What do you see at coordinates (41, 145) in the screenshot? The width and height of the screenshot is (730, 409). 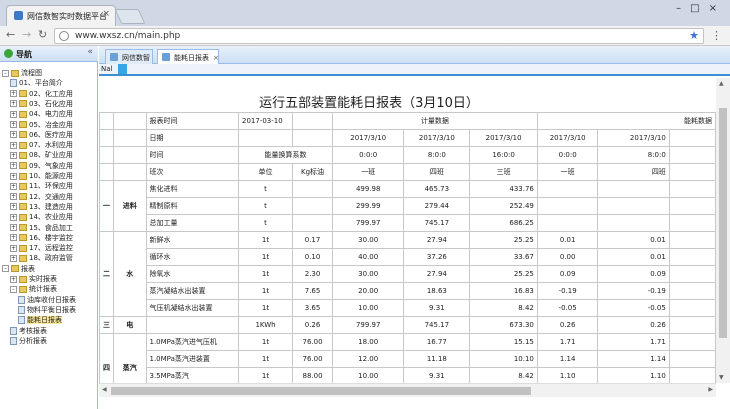 I see `tree-item: +07、水利应用` at bounding box center [41, 145].